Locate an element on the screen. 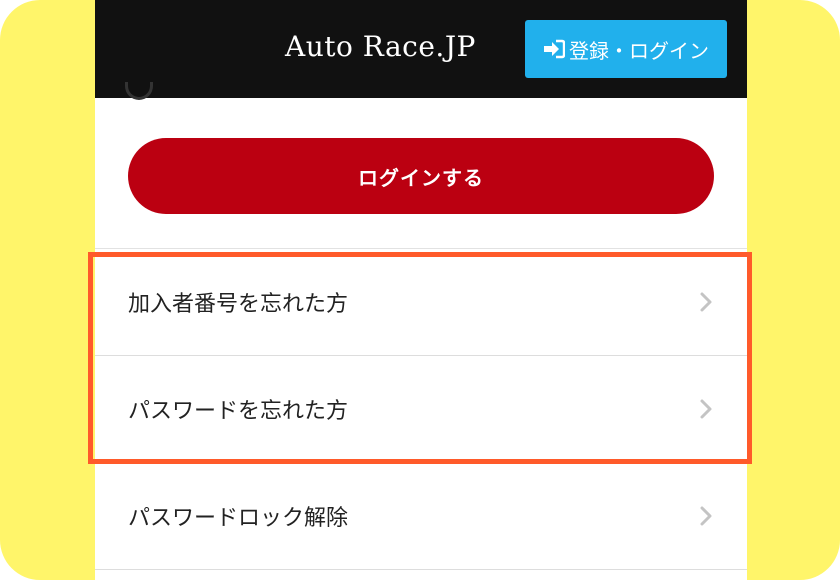 The height and width of the screenshot is (580, 840). site-logo: Auto Race.JP is located at coordinates (380, 46).